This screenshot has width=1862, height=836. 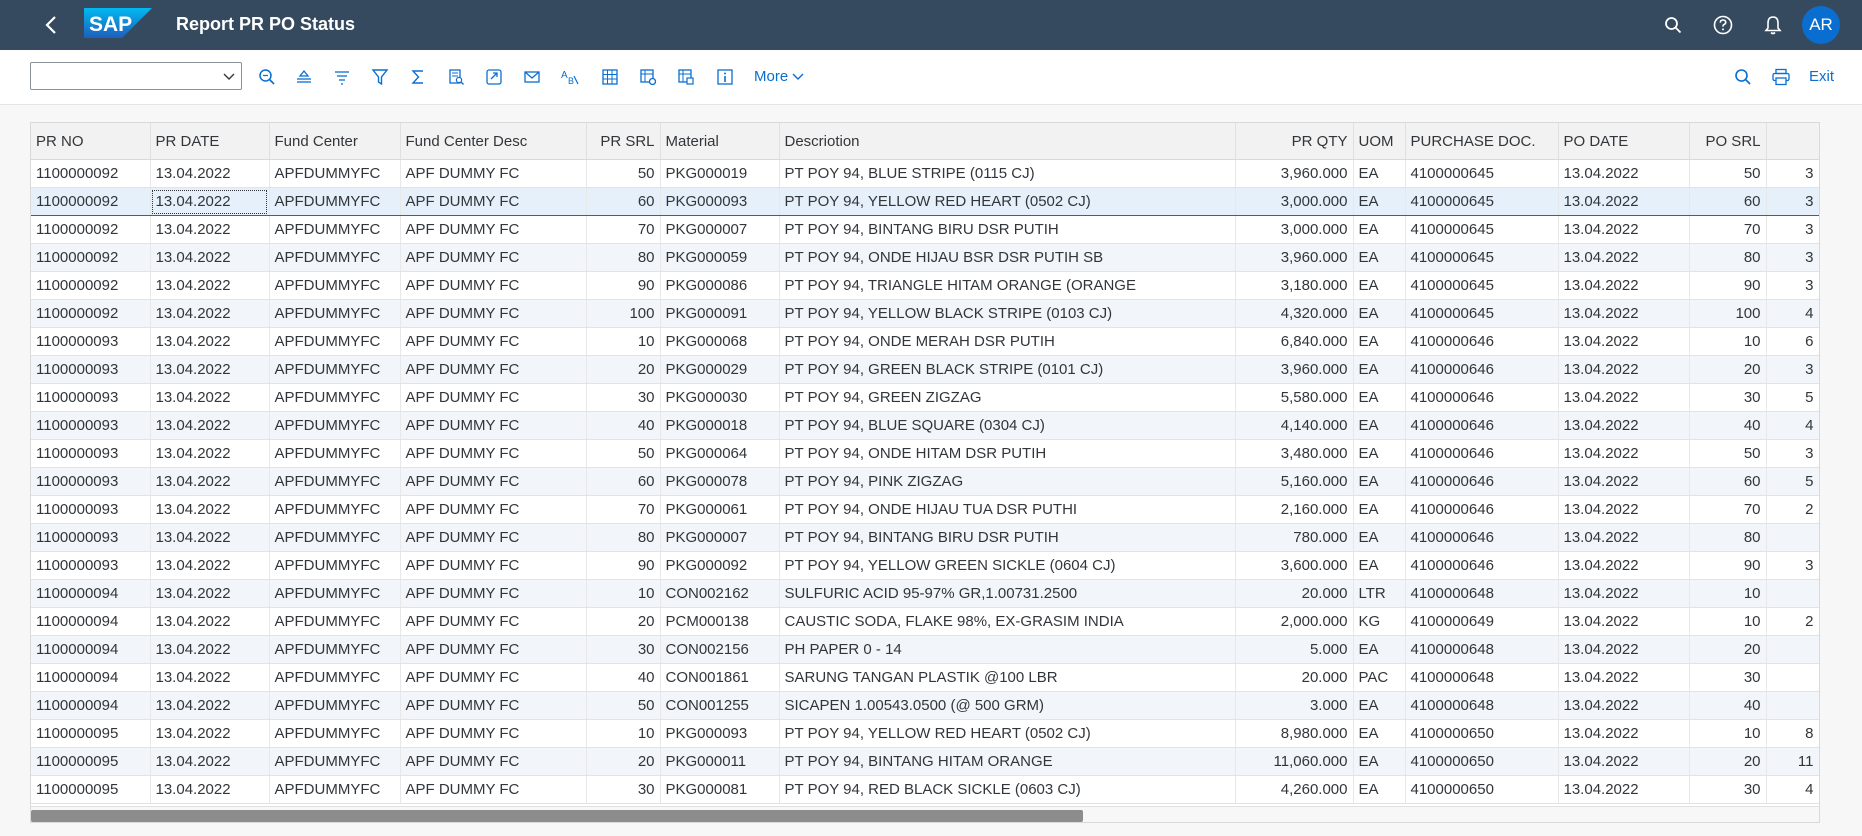 What do you see at coordinates (623, 537) in the screenshot?
I see `cell-pr-srl: 80` at bounding box center [623, 537].